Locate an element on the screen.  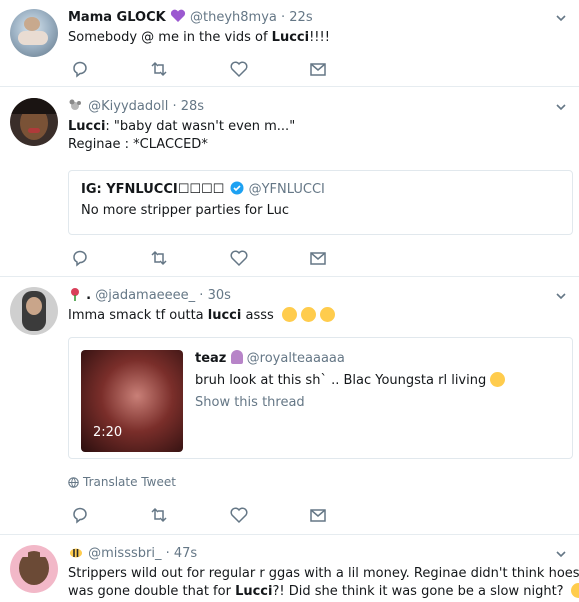
tweet-text: Imma smack tf outta lucci asss is located at coordinates (318, 316).